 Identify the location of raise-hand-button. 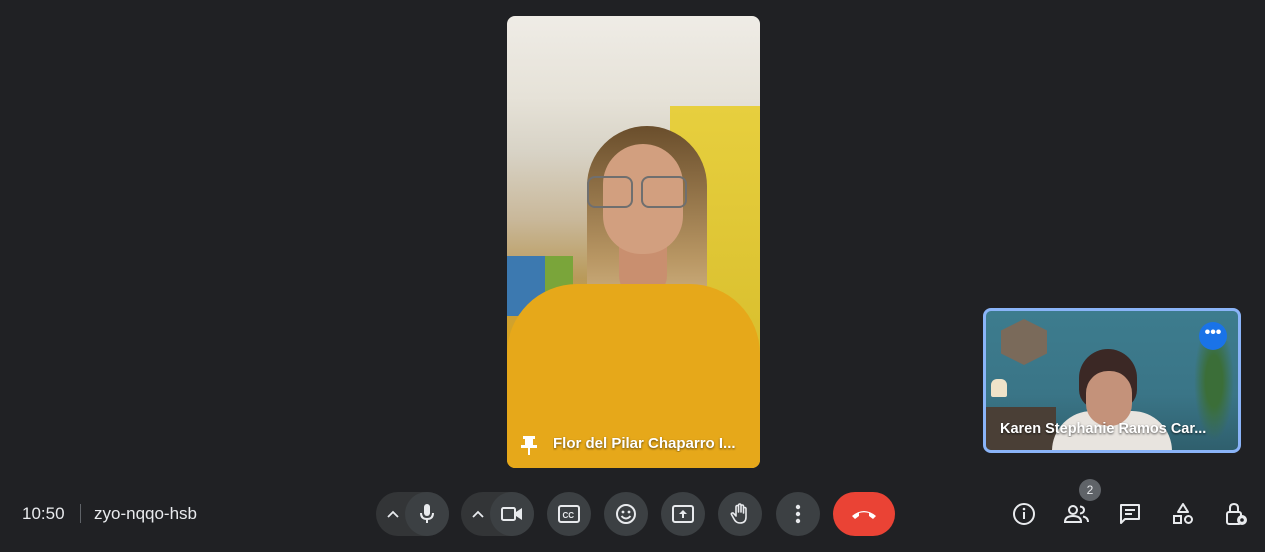
(740, 514).